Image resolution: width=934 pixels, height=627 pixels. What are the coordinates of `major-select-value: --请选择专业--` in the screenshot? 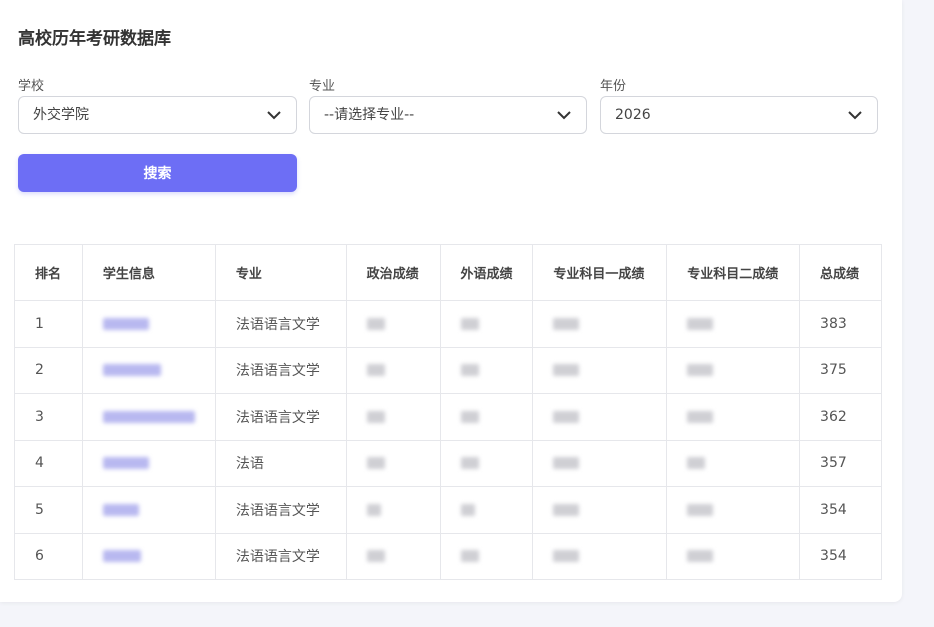 It's located at (369, 115).